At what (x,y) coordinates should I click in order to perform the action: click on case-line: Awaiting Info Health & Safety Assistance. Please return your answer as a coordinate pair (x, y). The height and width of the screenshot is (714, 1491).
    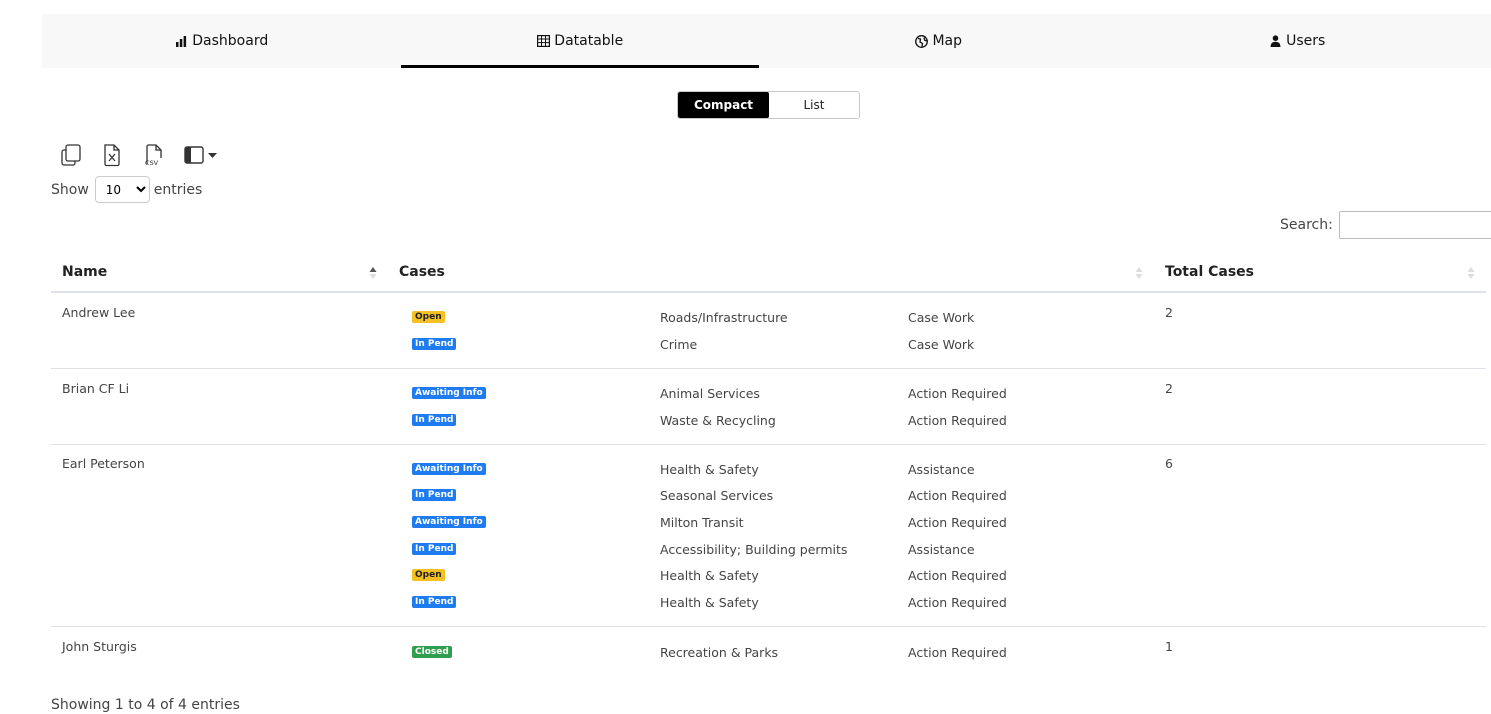
    Looking at the image, I should click on (762, 469).